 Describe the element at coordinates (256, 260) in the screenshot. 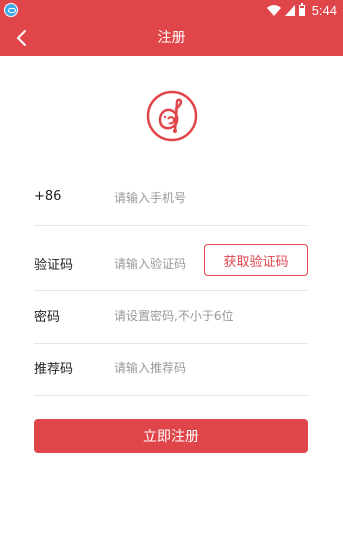

I see `get-code-button: 获取验证码` at that location.